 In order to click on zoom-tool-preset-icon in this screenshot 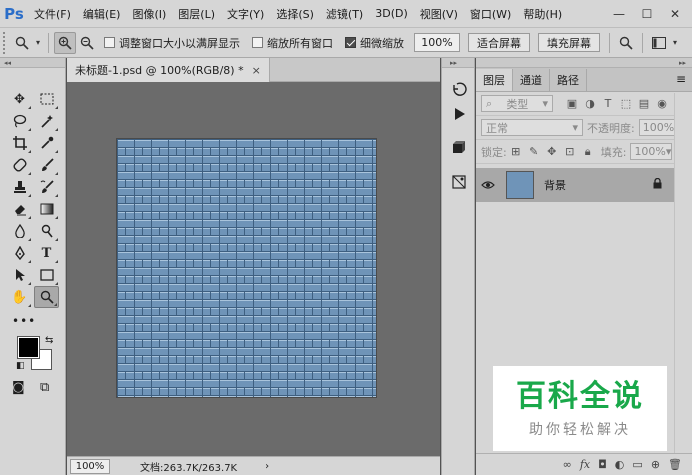, I will do `click(22, 43)`.